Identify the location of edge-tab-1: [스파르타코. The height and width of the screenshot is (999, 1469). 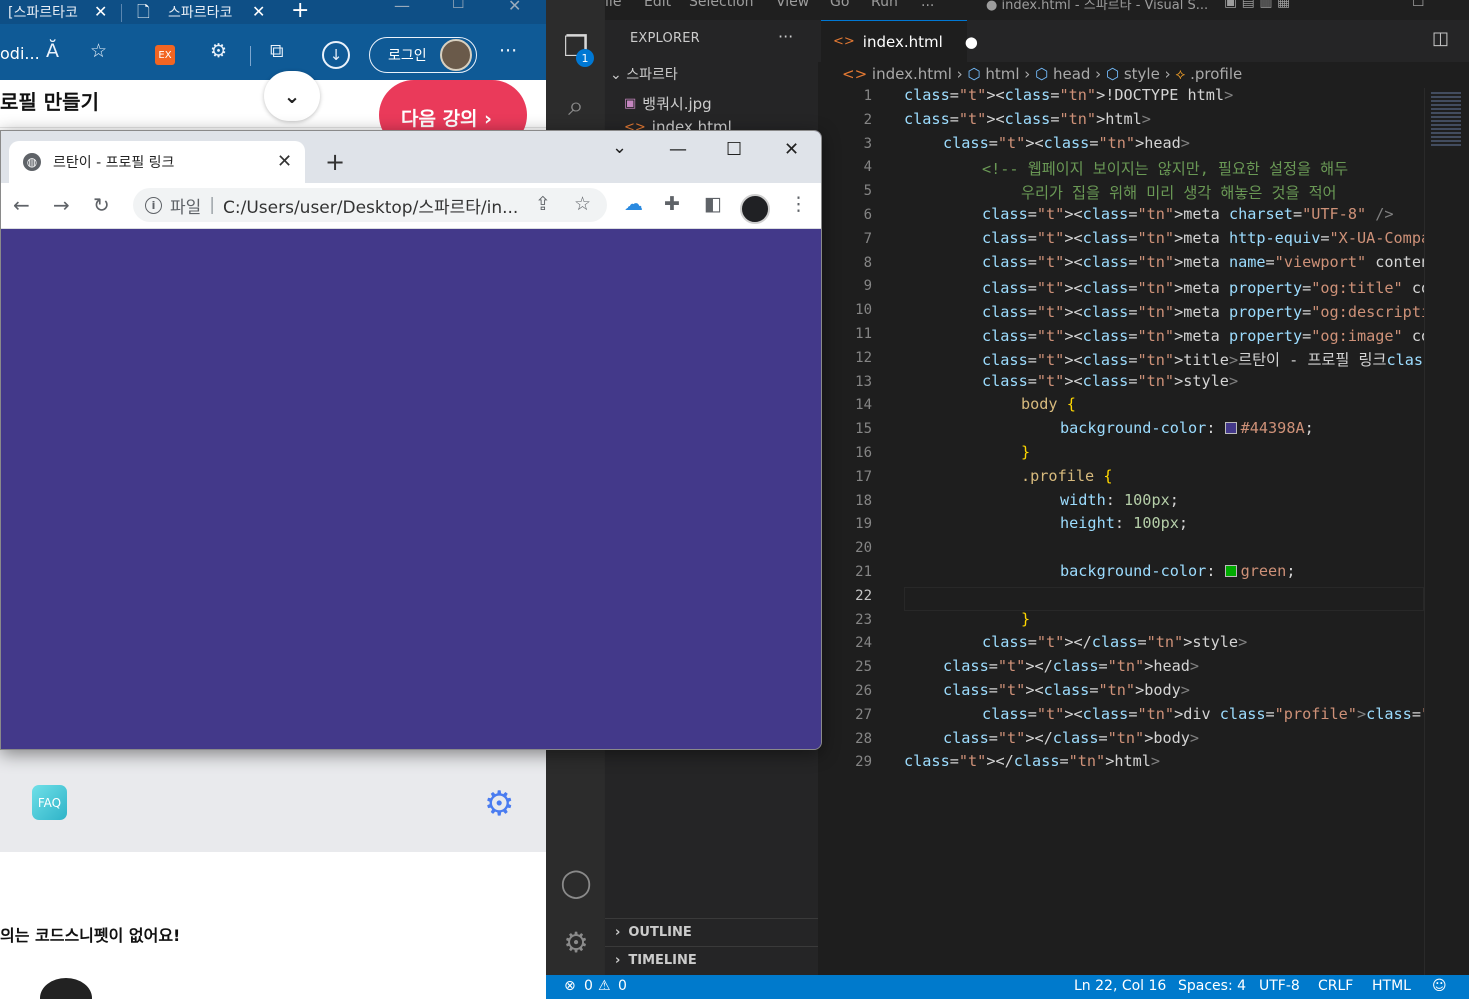
(43, 12).